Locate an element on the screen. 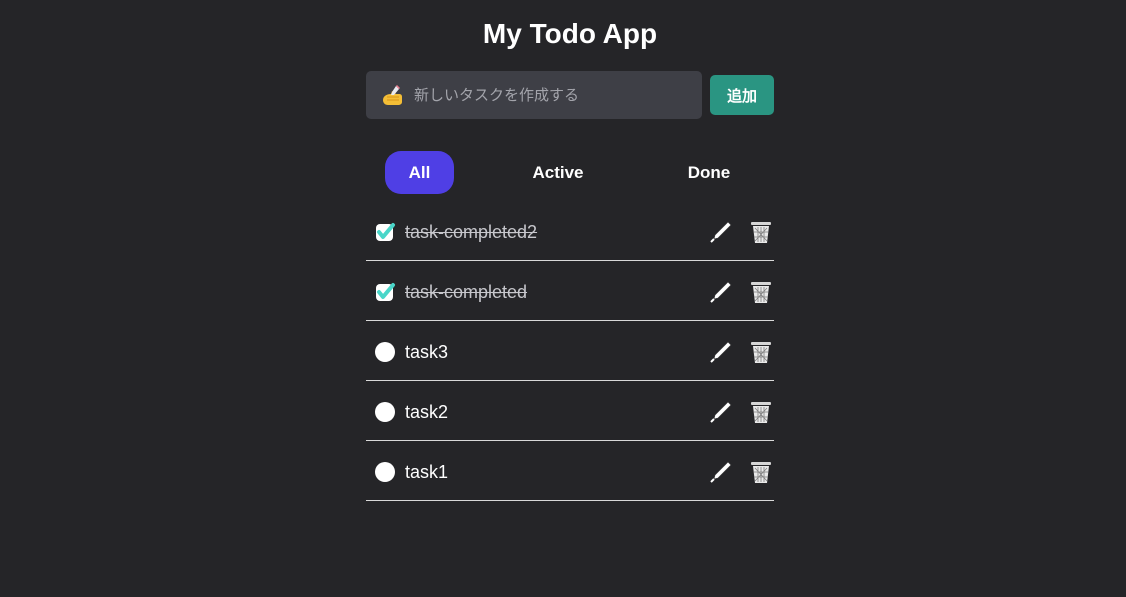  todo-item: task1 is located at coordinates (570, 471).